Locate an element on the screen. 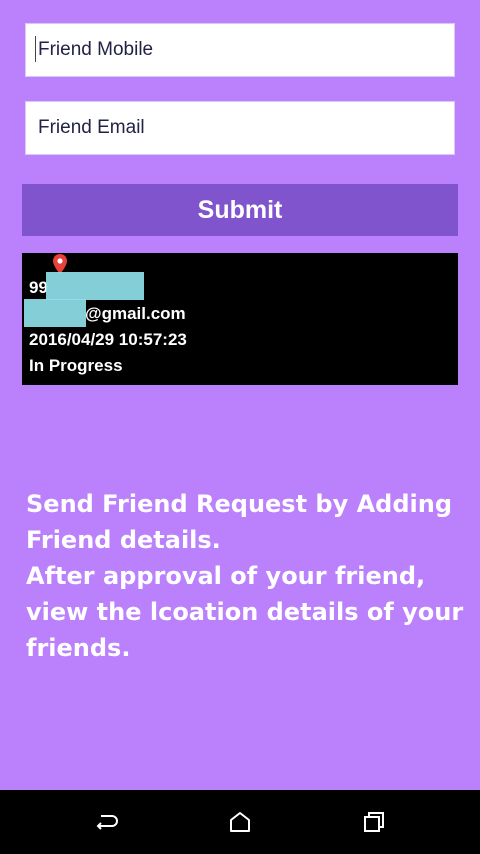 This screenshot has height=854, width=480. friend-email-input is located at coordinates (240, 128).